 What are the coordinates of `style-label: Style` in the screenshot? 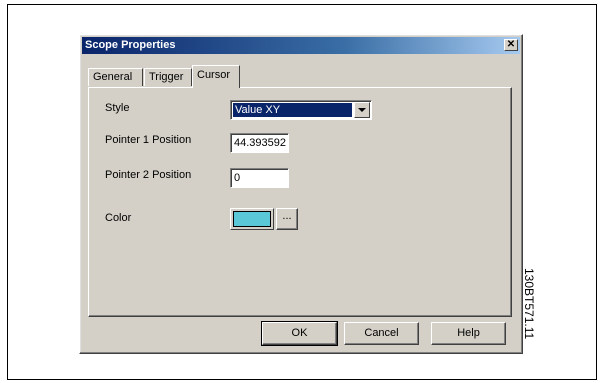 It's located at (117, 108).